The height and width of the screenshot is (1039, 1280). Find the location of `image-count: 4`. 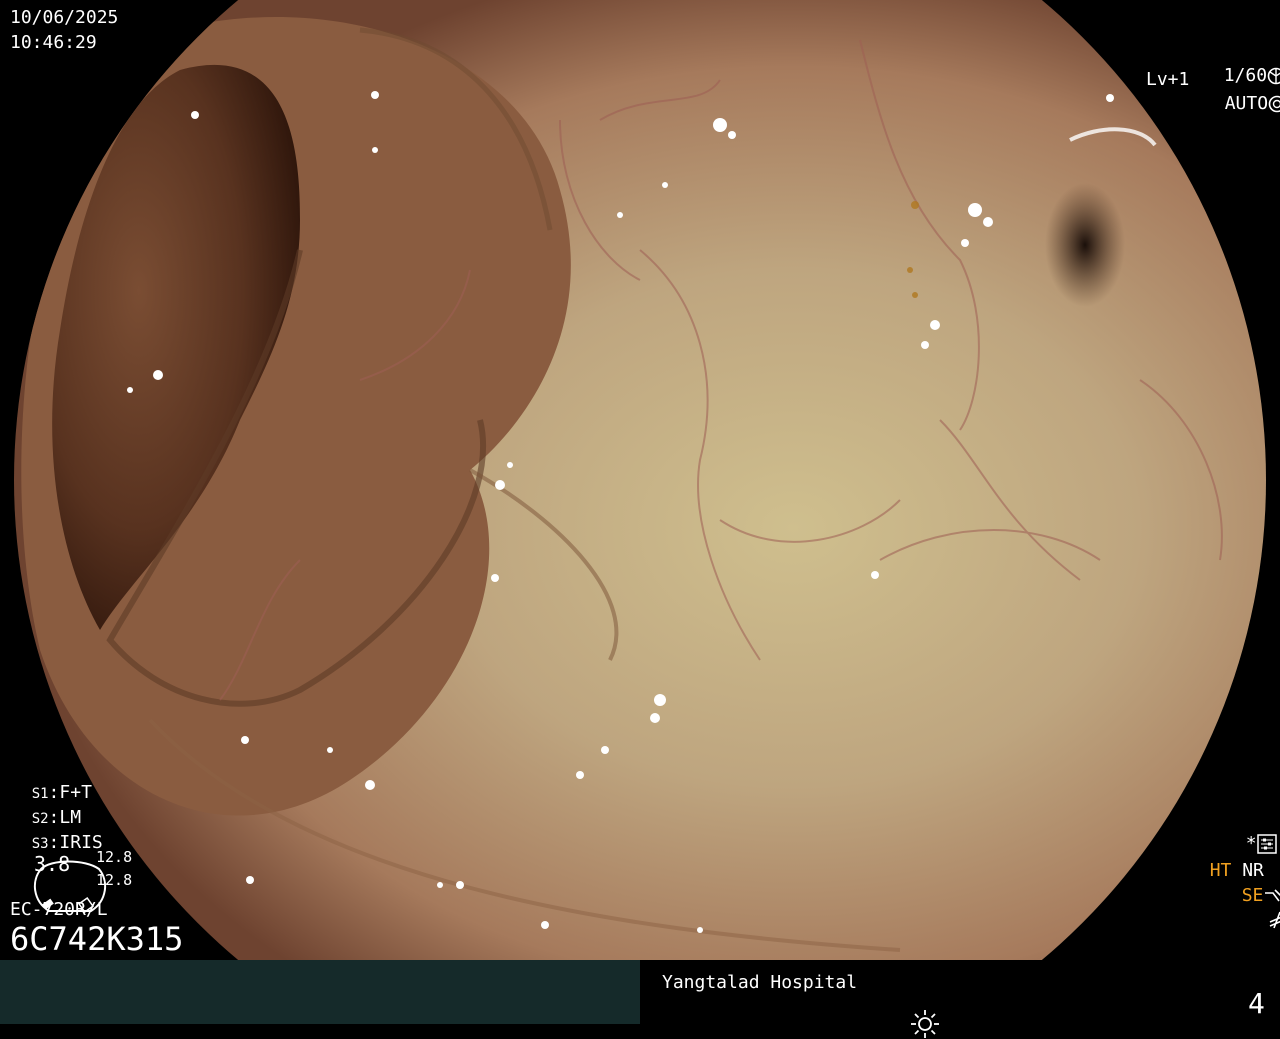

image-count: 4 is located at coordinates (1256, 1003).